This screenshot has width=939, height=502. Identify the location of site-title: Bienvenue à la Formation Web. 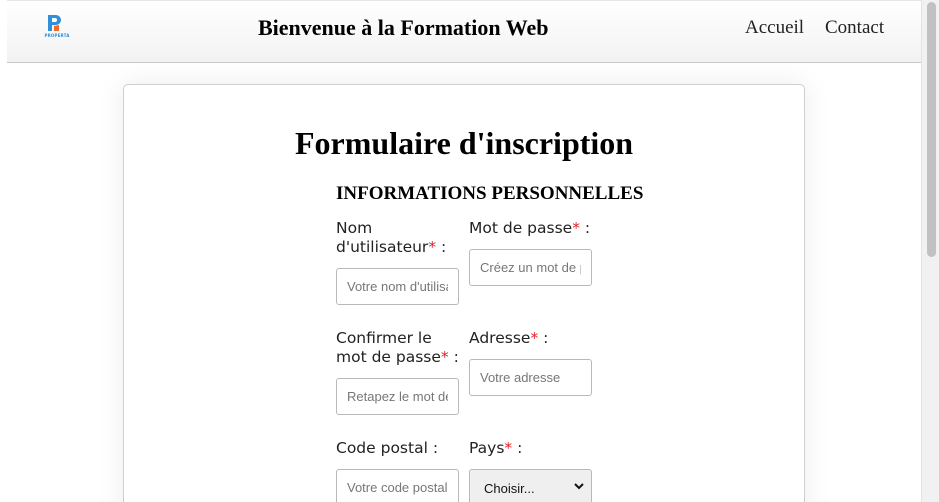
(403, 27).